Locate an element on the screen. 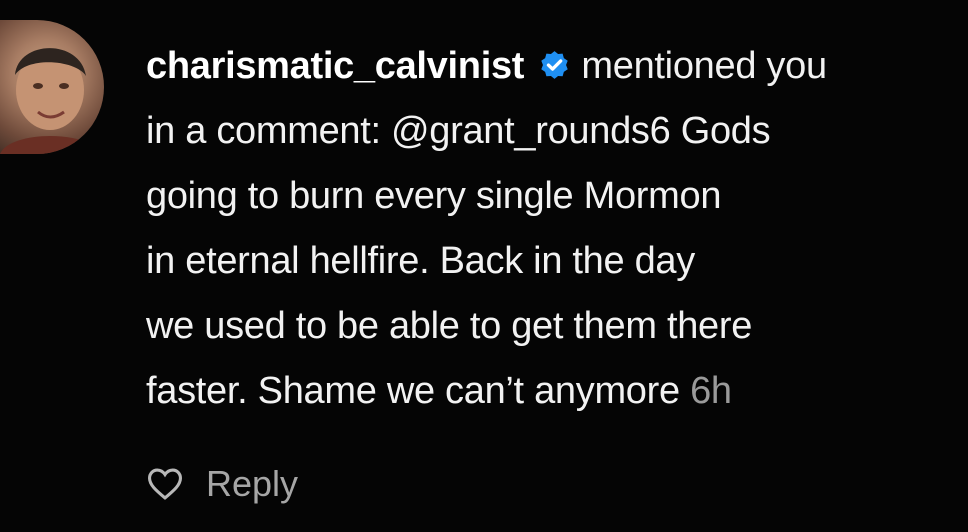 This screenshot has width=968, height=532. text-line-6: faster. Shame we can’t anymore 6h is located at coordinates (553, 391).